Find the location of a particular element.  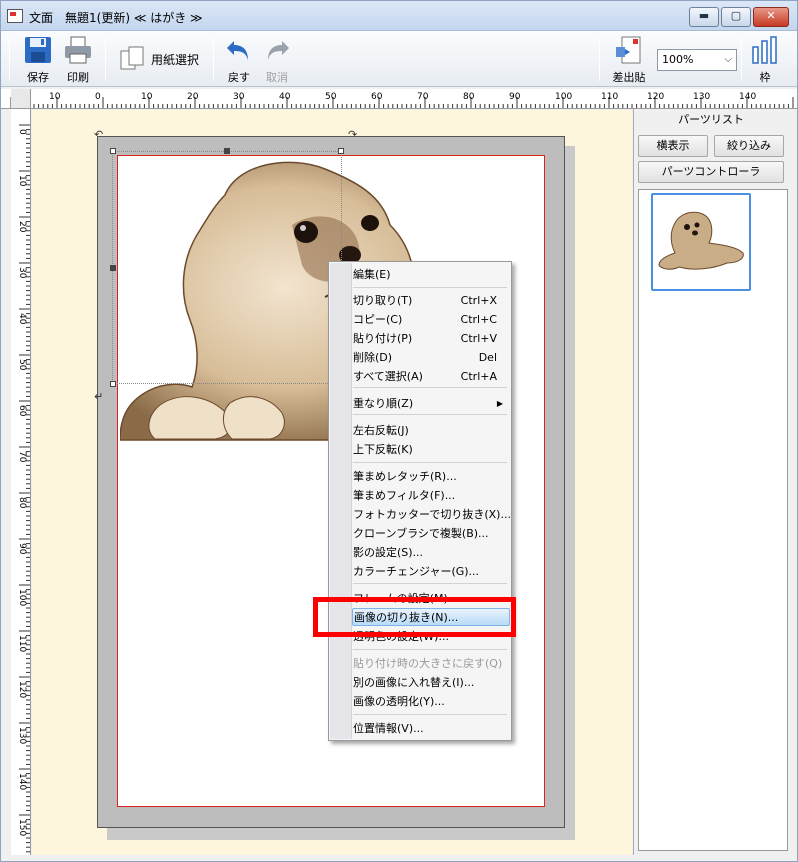

redo-button: 取消 is located at coordinates (277, 59).